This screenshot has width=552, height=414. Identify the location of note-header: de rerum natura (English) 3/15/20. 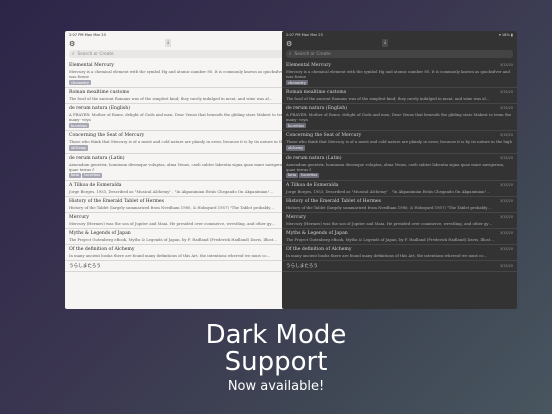
(399, 108).